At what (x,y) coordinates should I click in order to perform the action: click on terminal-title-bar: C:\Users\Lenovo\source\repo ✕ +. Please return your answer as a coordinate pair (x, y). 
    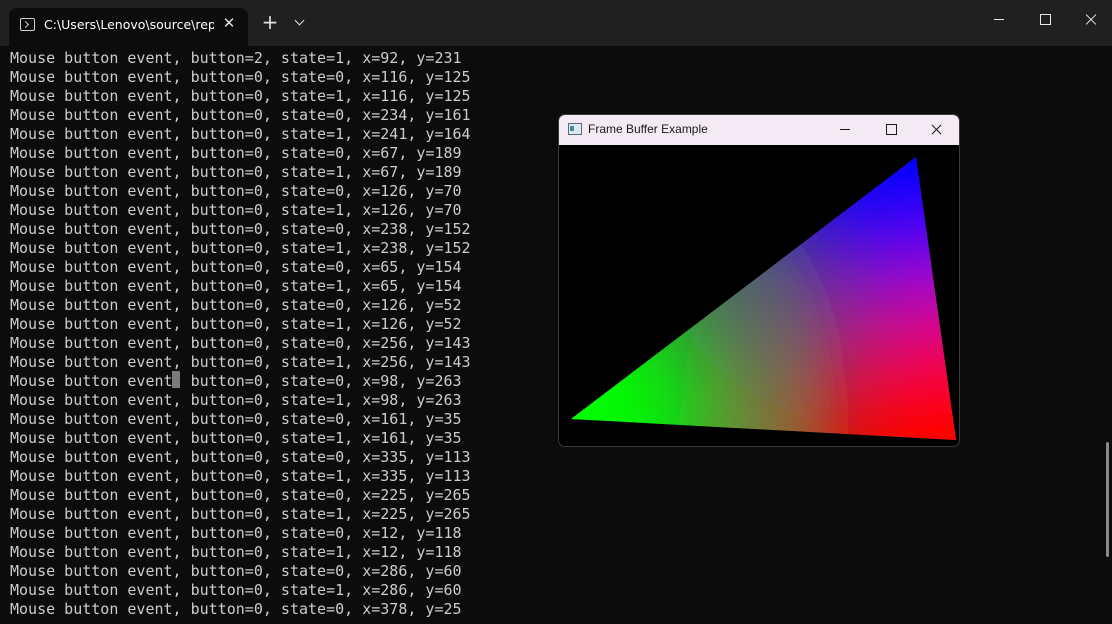
    Looking at the image, I should click on (556, 23).